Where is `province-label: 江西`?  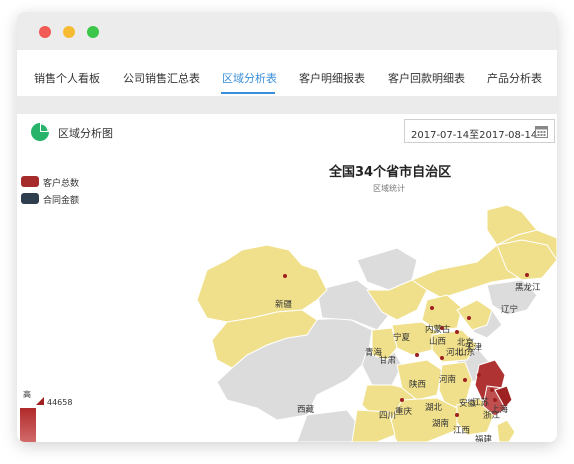
province-label: 江西 is located at coordinates (461, 431).